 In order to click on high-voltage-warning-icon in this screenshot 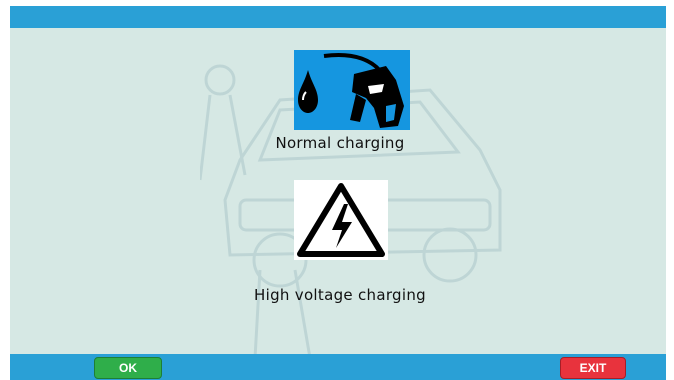, I will do `click(341, 220)`.